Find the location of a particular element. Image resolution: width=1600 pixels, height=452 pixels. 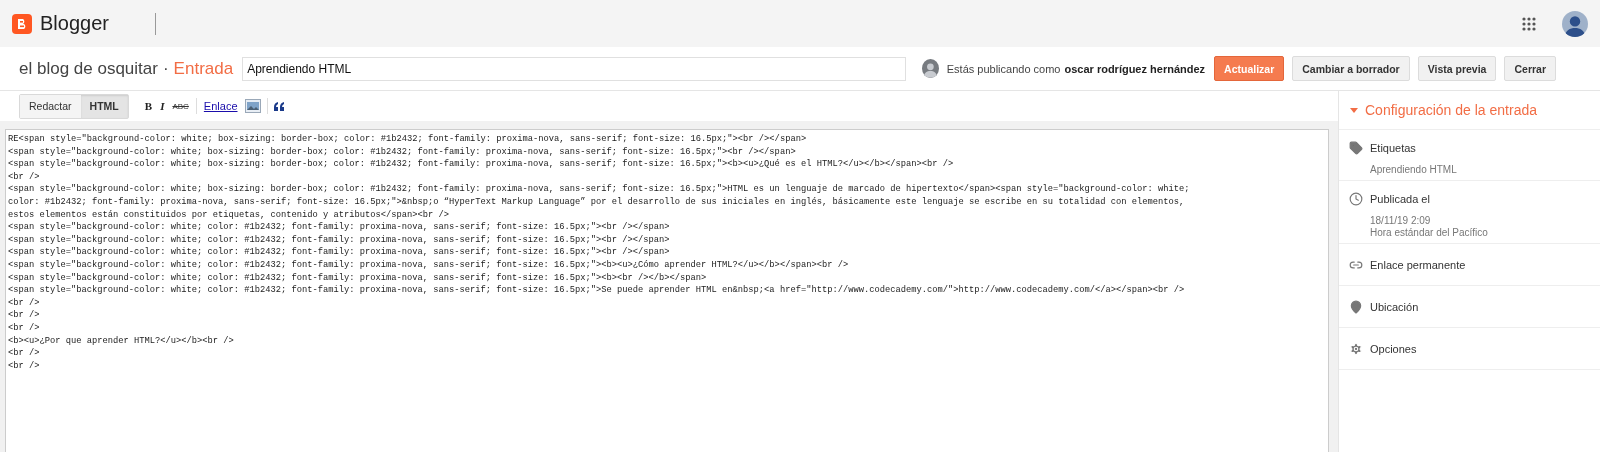

apps-grid-icon is located at coordinates (1529, 23).